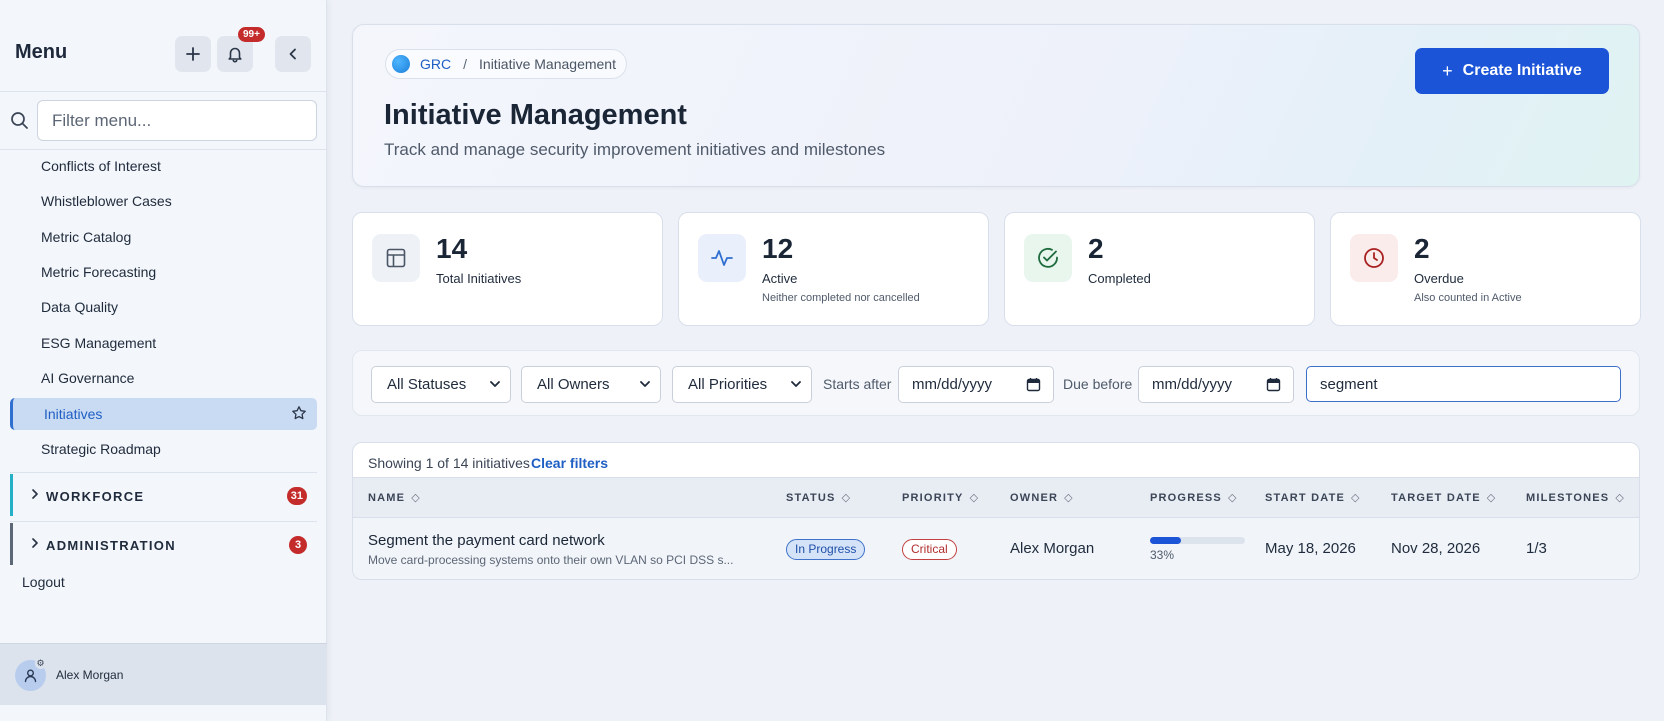  Describe the element at coordinates (780, 278) in the screenshot. I see `stat-label: Active` at that location.